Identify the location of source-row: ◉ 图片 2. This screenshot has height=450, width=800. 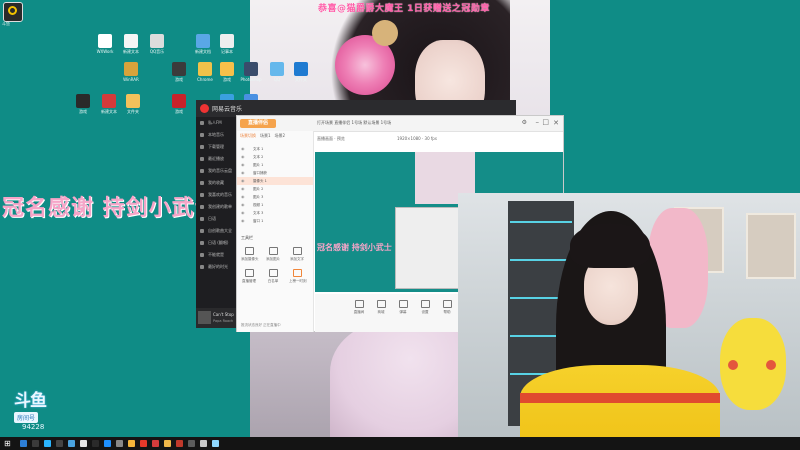
(275, 189).